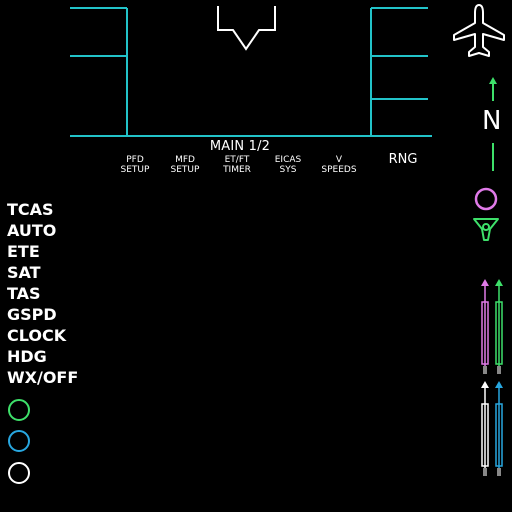  I want to click on menu-item-auto: AUTO, so click(42, 230).